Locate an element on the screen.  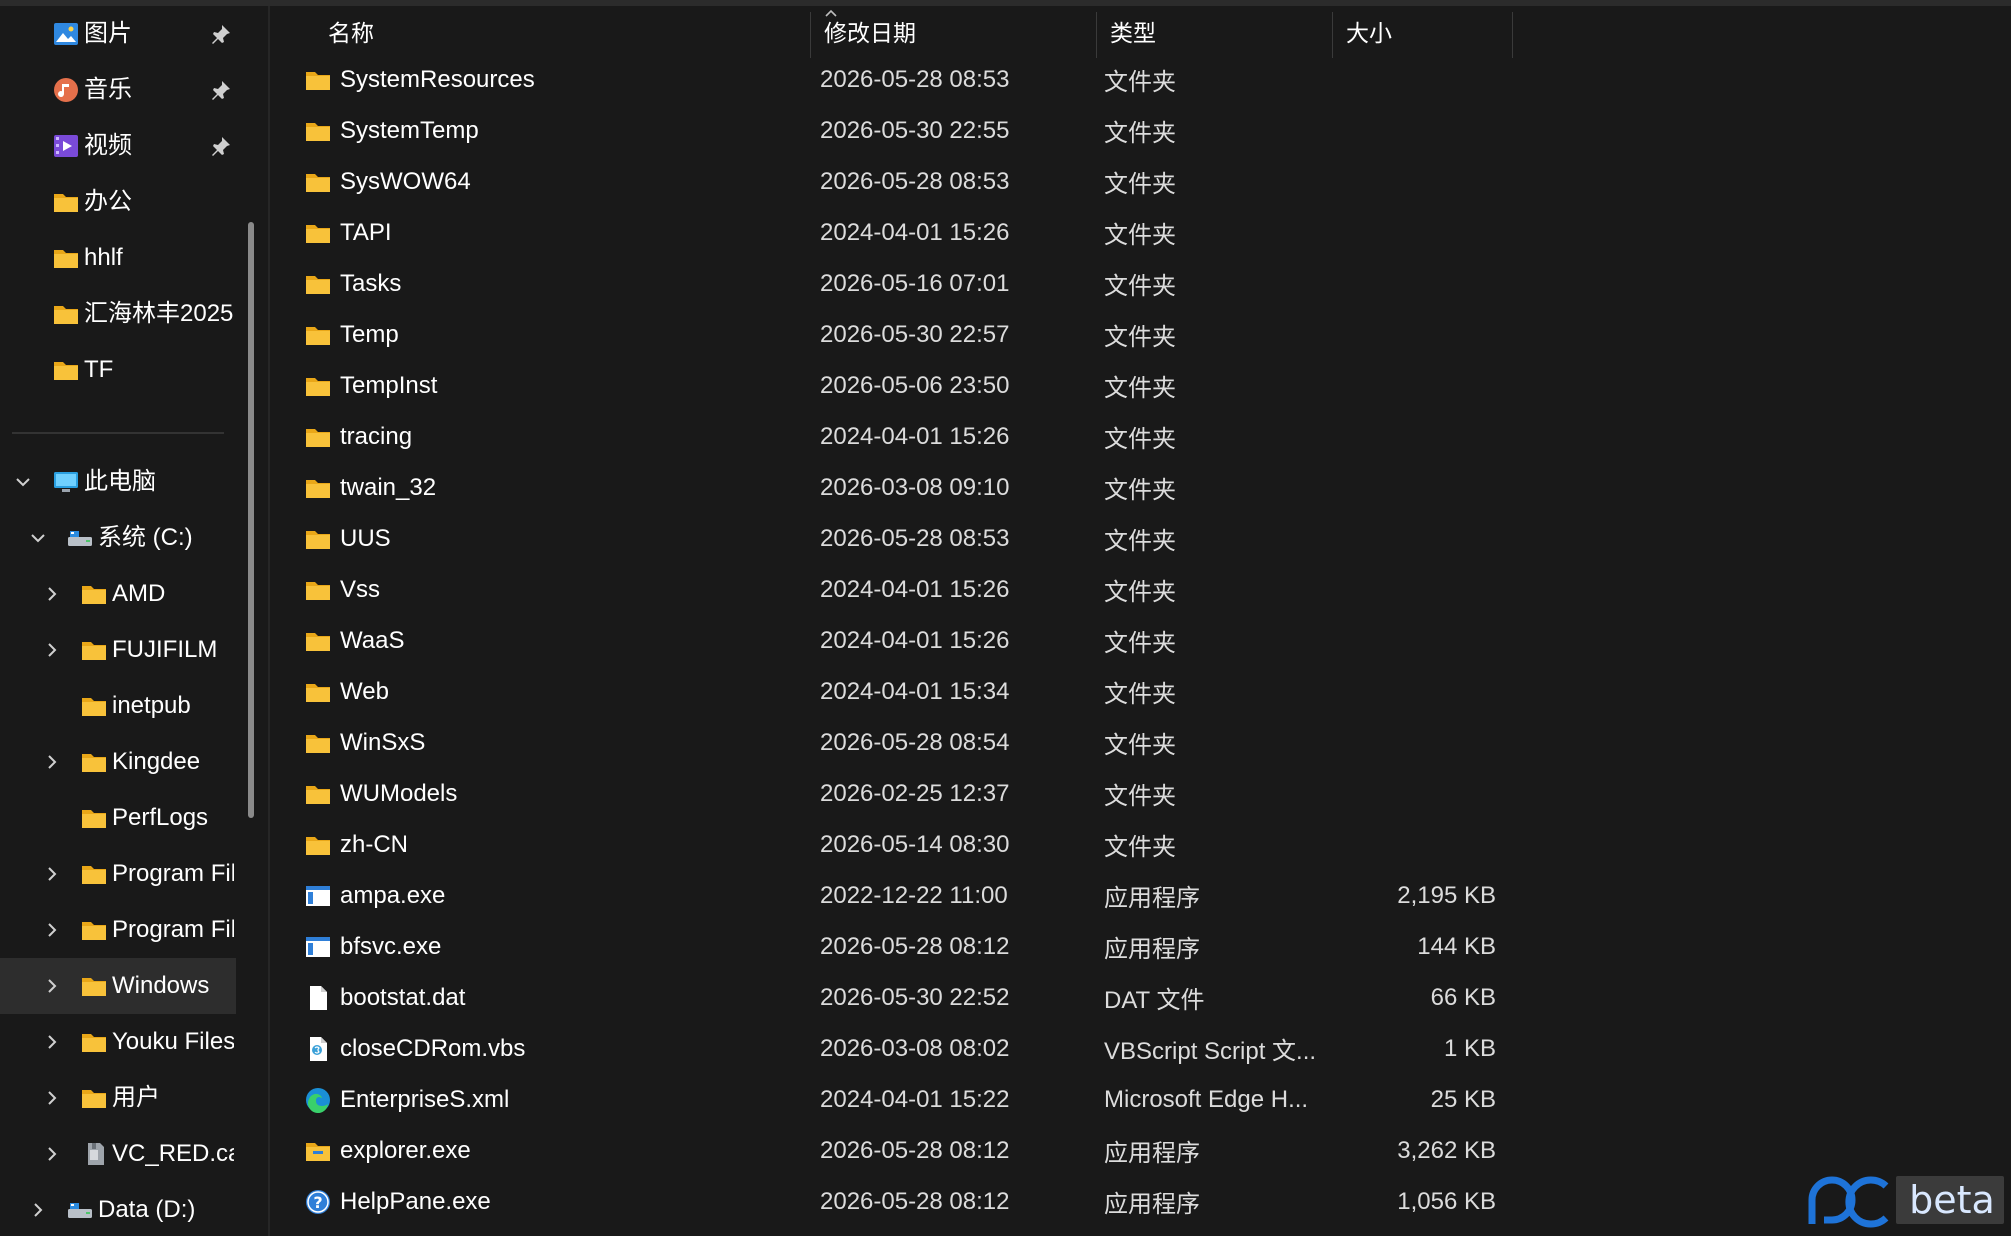
nav-folder-selected: Windows is located at coordinates (118, 986).